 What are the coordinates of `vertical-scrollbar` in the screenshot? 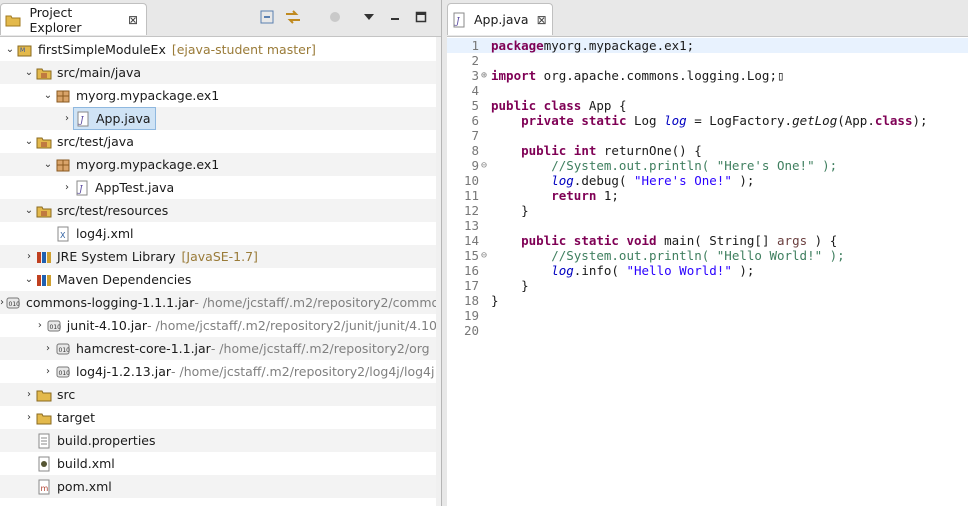 It's located at (438, 271).